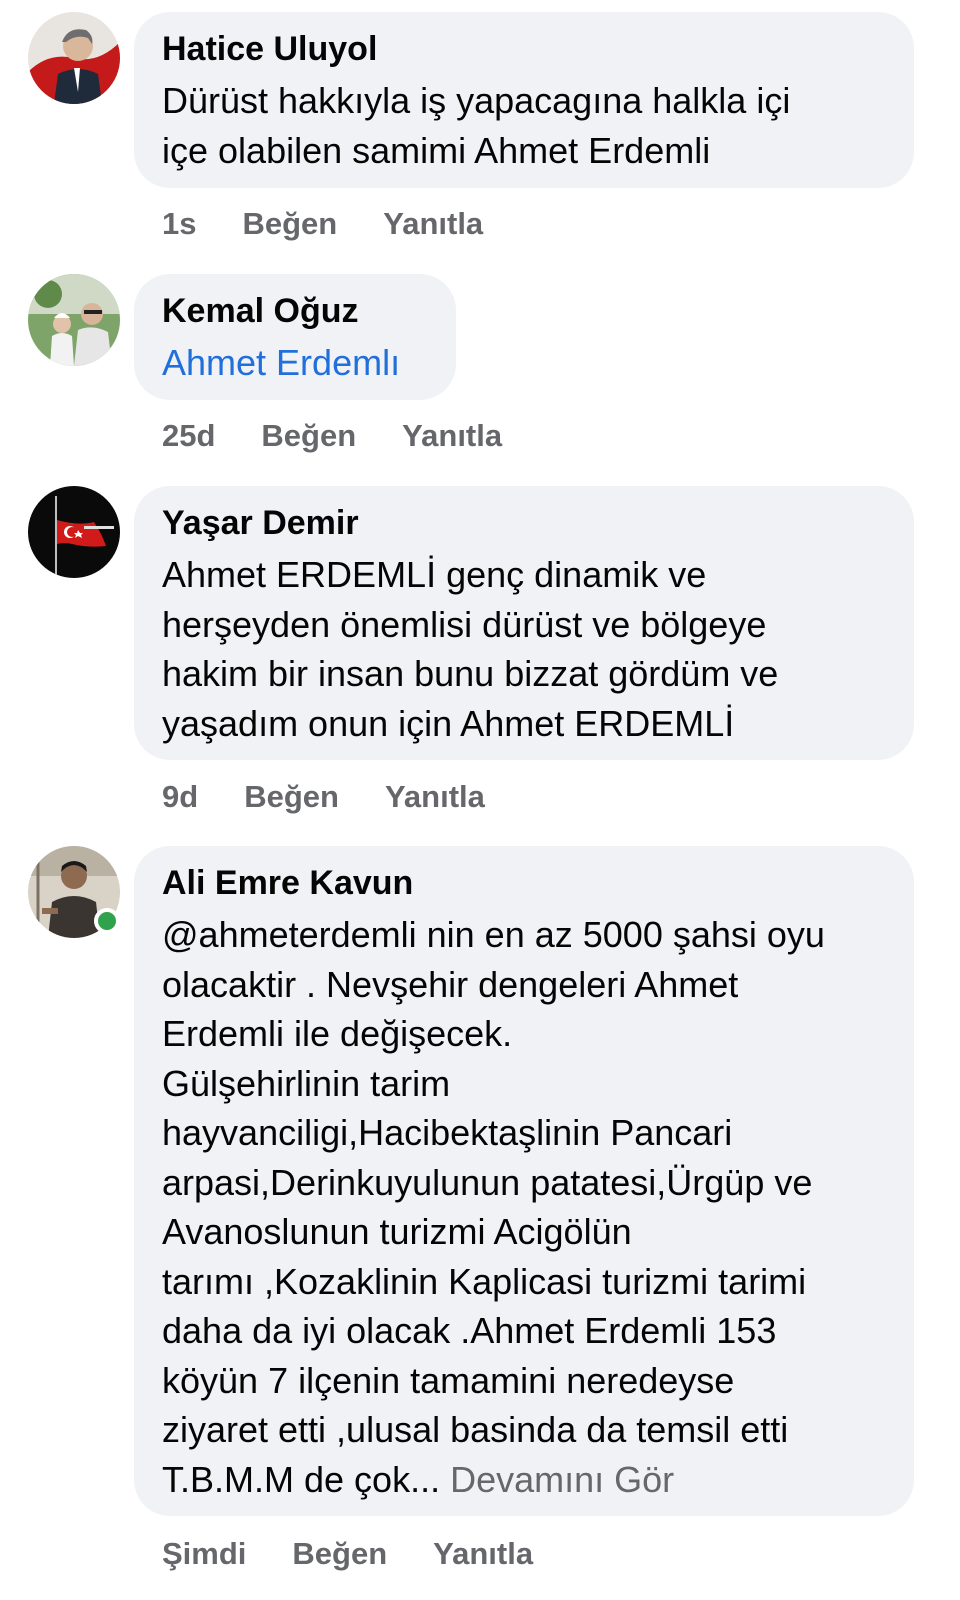 The height and width of the screenshot is (1600, 960). I want to click on comment-actions: 25d Beğen Yanıtla, so click(355, 436).